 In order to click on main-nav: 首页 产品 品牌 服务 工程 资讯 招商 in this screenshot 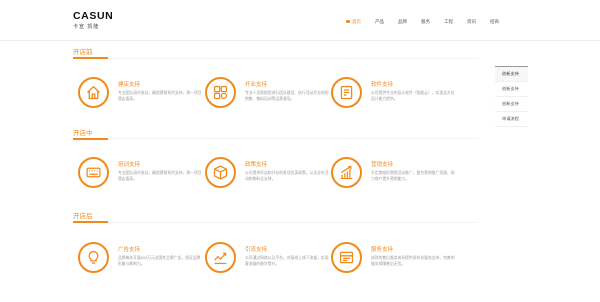, I will do `click(429, 22)`.